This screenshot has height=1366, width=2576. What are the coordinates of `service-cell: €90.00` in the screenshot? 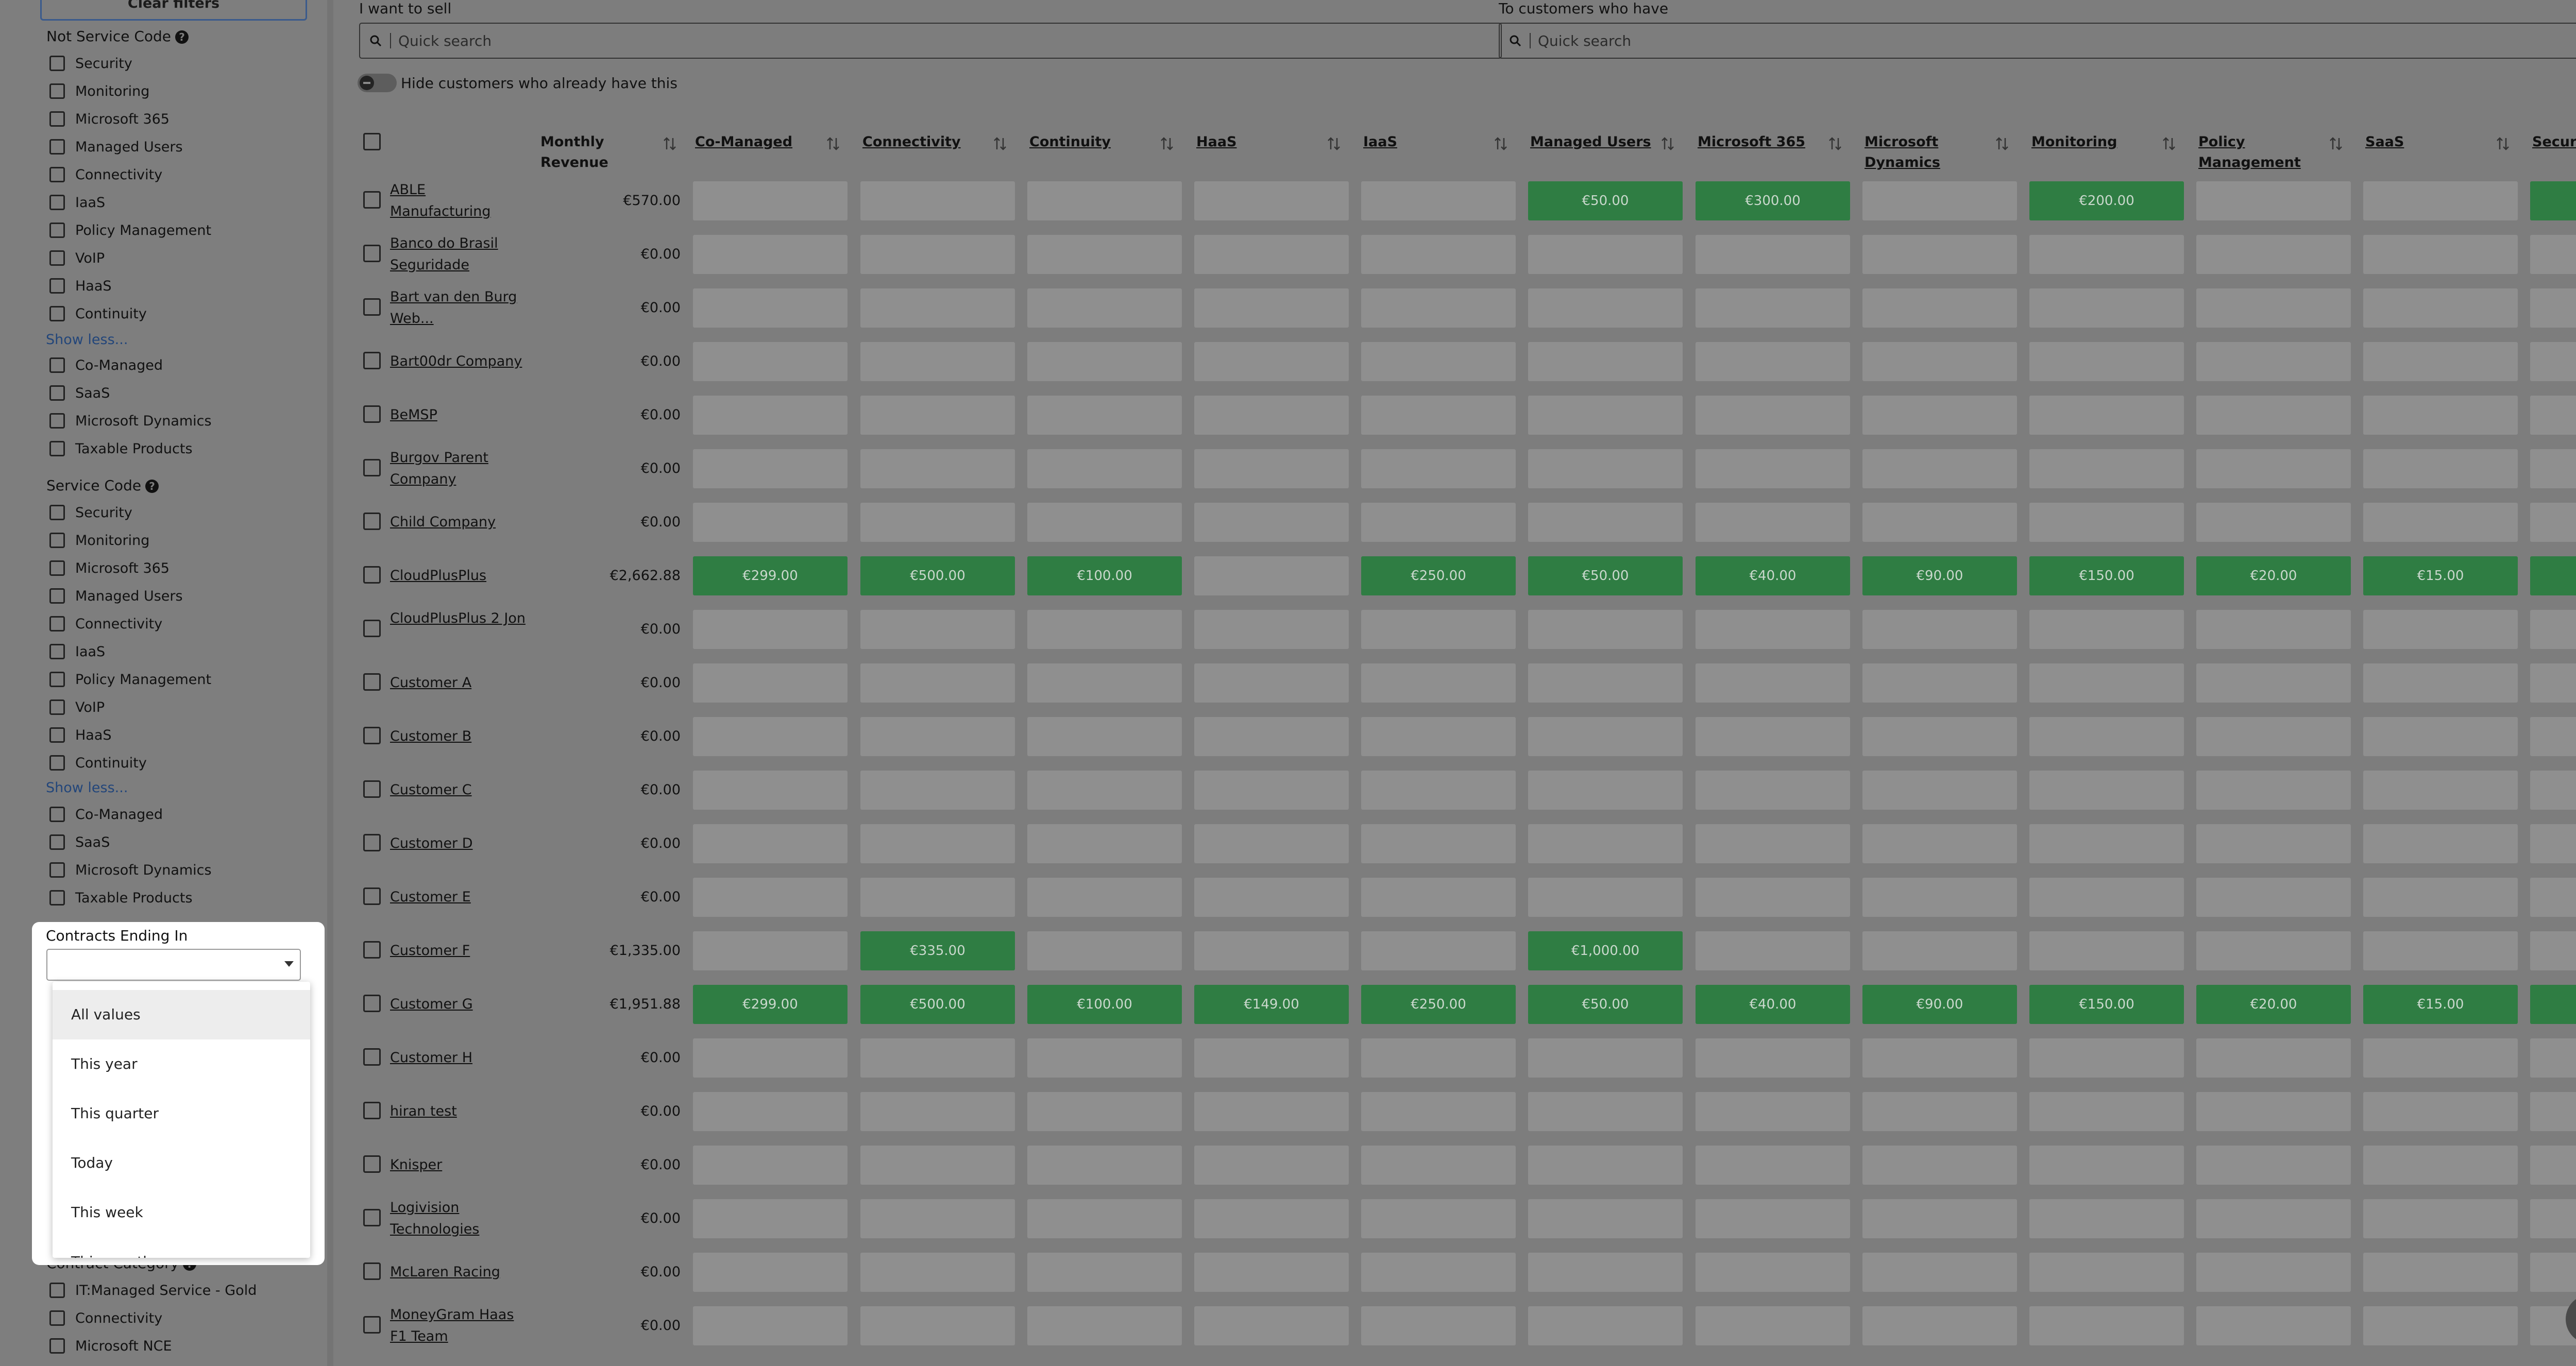 It's located at (1939, 1004).